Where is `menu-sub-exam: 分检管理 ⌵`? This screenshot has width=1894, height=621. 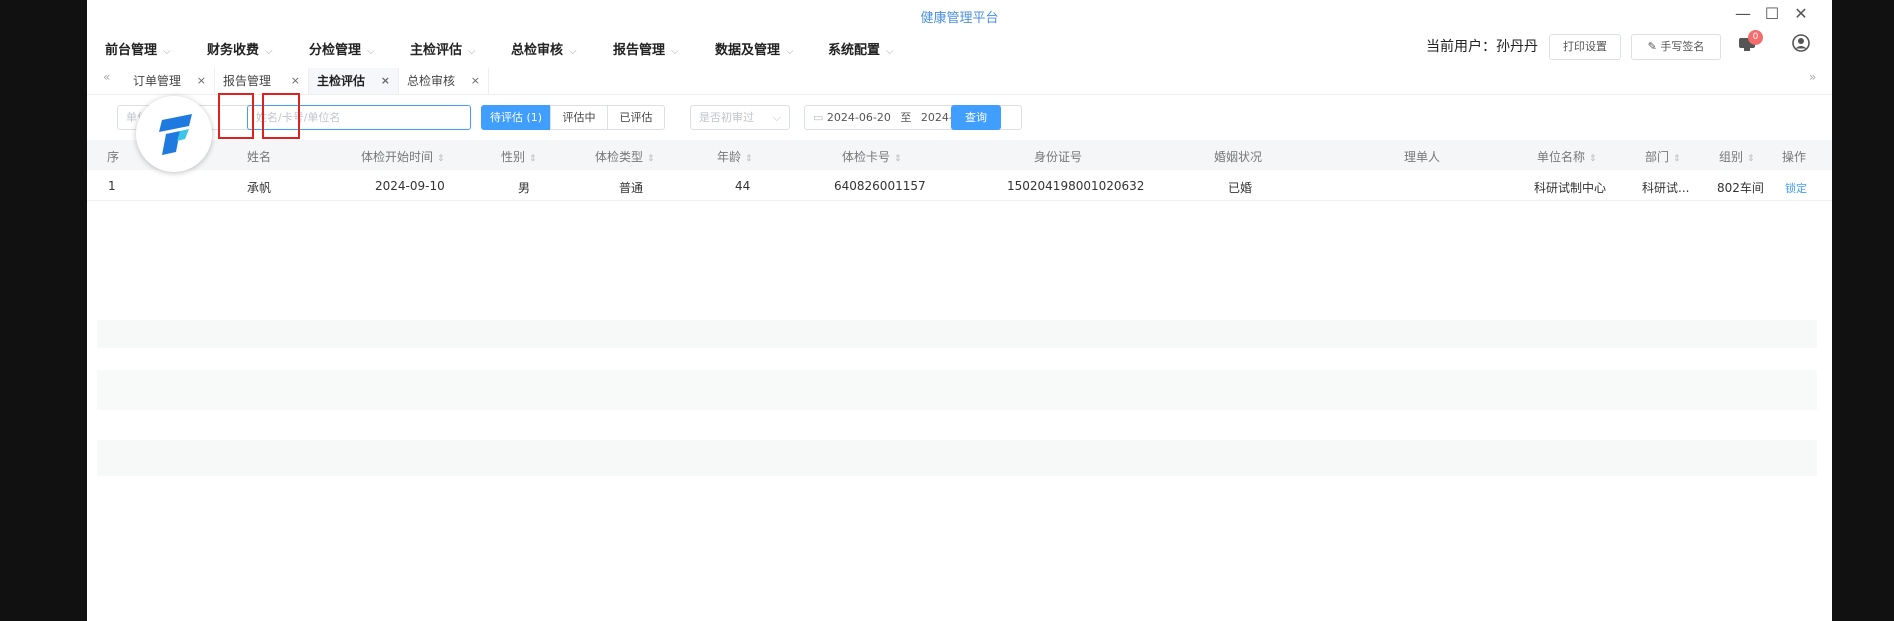
menu-sub-exam: 分检管理 ⌵ is located at coordinates (342, 48).